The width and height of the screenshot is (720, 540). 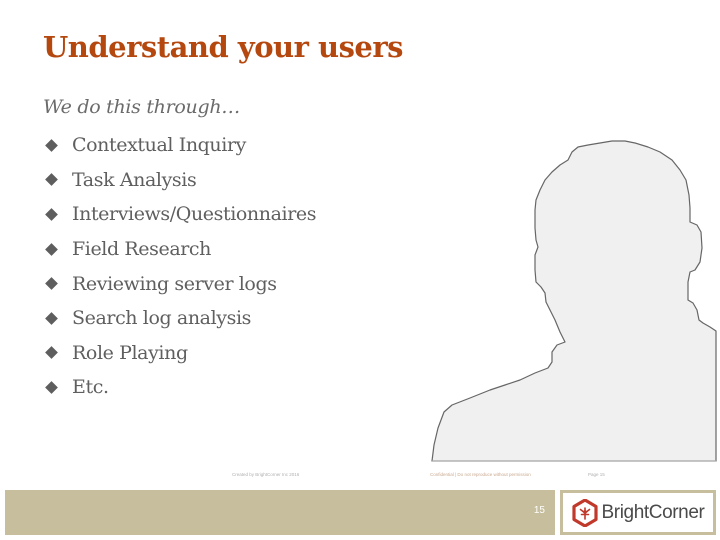 What do you see at coordinates (130, 352) in the screenshot?
I see `bullet-text: Role Playing` at bounding box center [130, 352].